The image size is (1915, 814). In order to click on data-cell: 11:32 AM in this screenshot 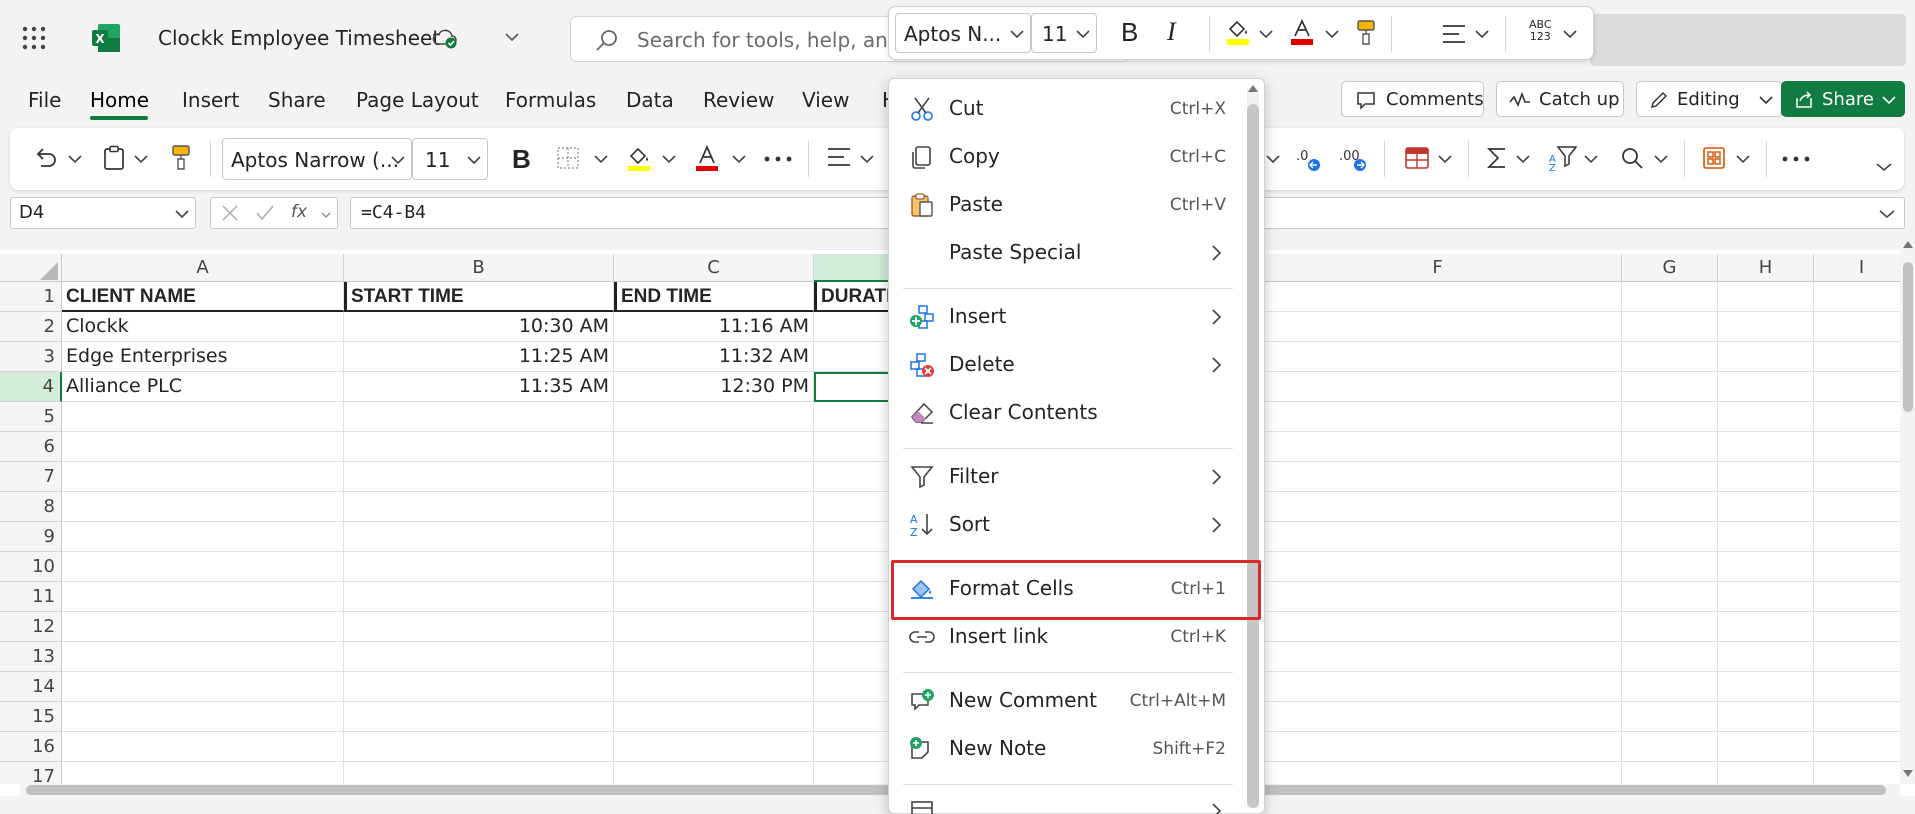, I will do `click(714, 357)`.